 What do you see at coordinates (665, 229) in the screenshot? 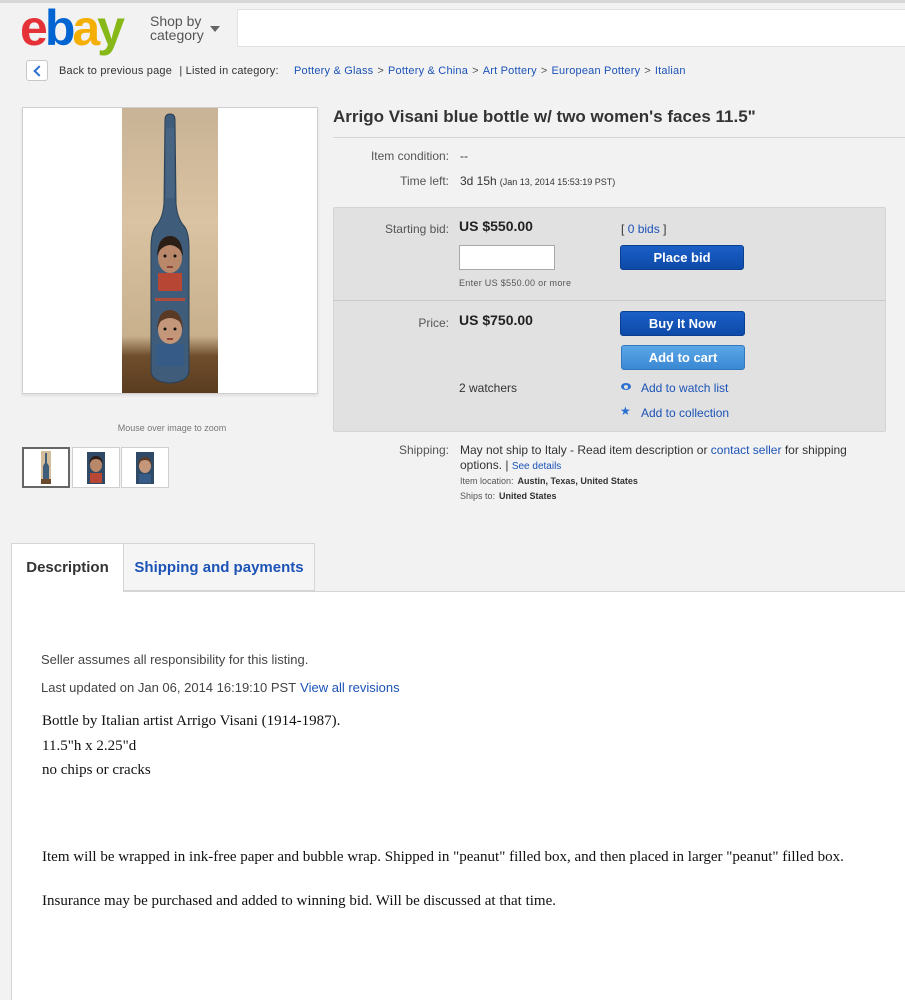
I see `bid-count-close: ]` at bounding box center [665, 229].